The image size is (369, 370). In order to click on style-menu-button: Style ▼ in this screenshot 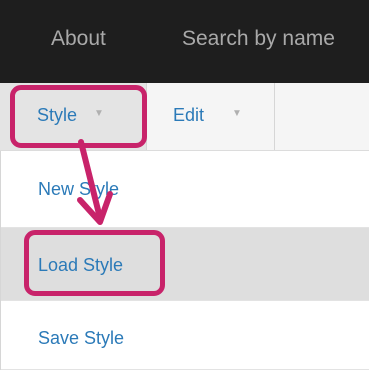, I will do `click(73, 116)`.